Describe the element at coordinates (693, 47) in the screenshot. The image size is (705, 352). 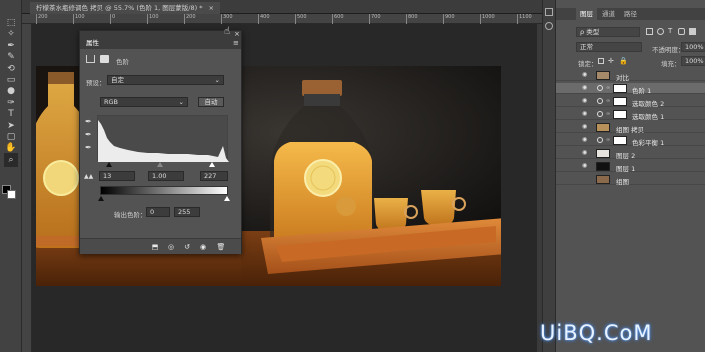
I see `opacity-field: 100%` at that location.